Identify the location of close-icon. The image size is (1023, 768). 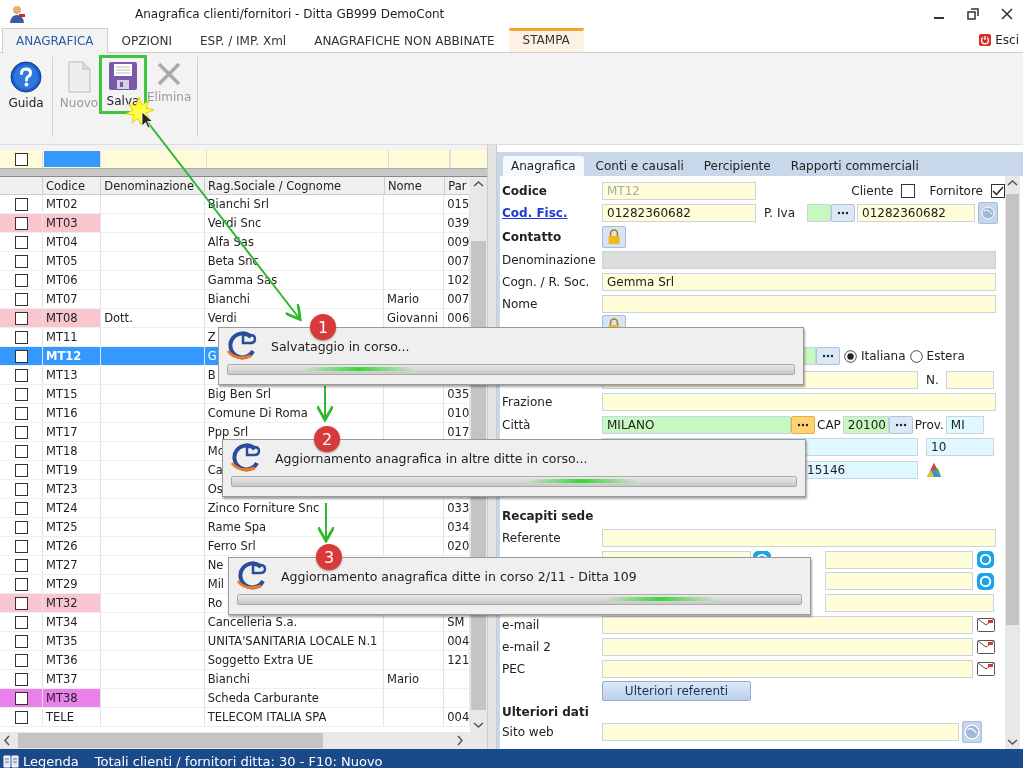
(1007, 14).